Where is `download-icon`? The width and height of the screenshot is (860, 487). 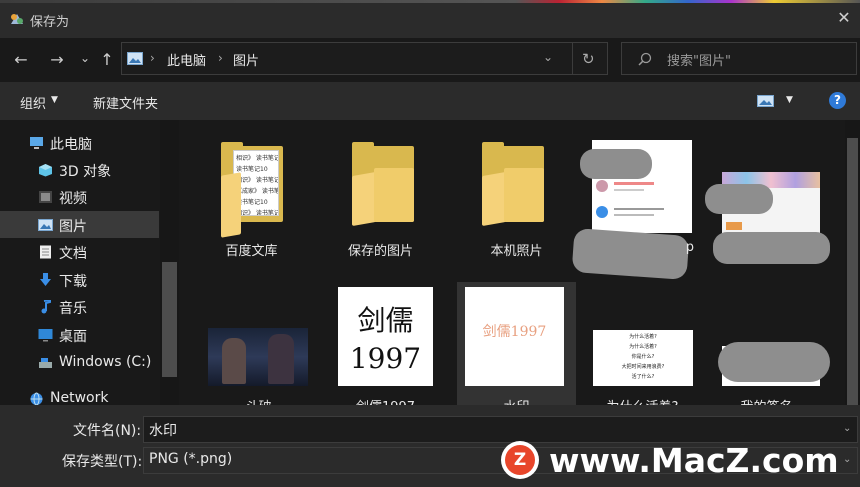
download-icon is located at coordinates (45, 279).